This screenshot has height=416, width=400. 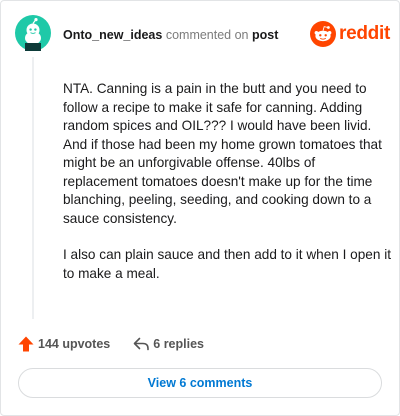 I want to click on comment-header: Onto_new_ideas commented on post, so click(x=170, y=35).